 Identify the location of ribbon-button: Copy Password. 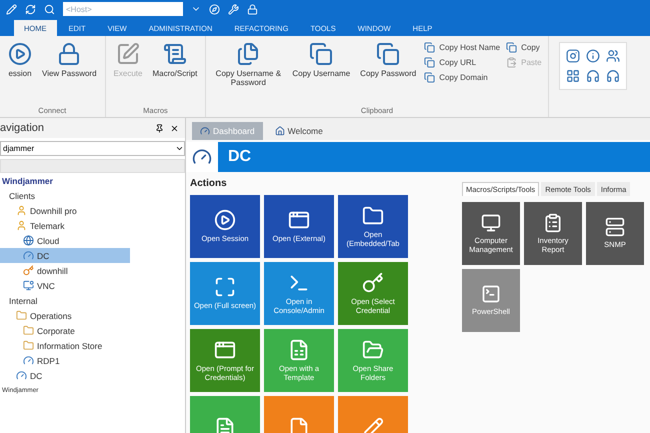
(388, 60).